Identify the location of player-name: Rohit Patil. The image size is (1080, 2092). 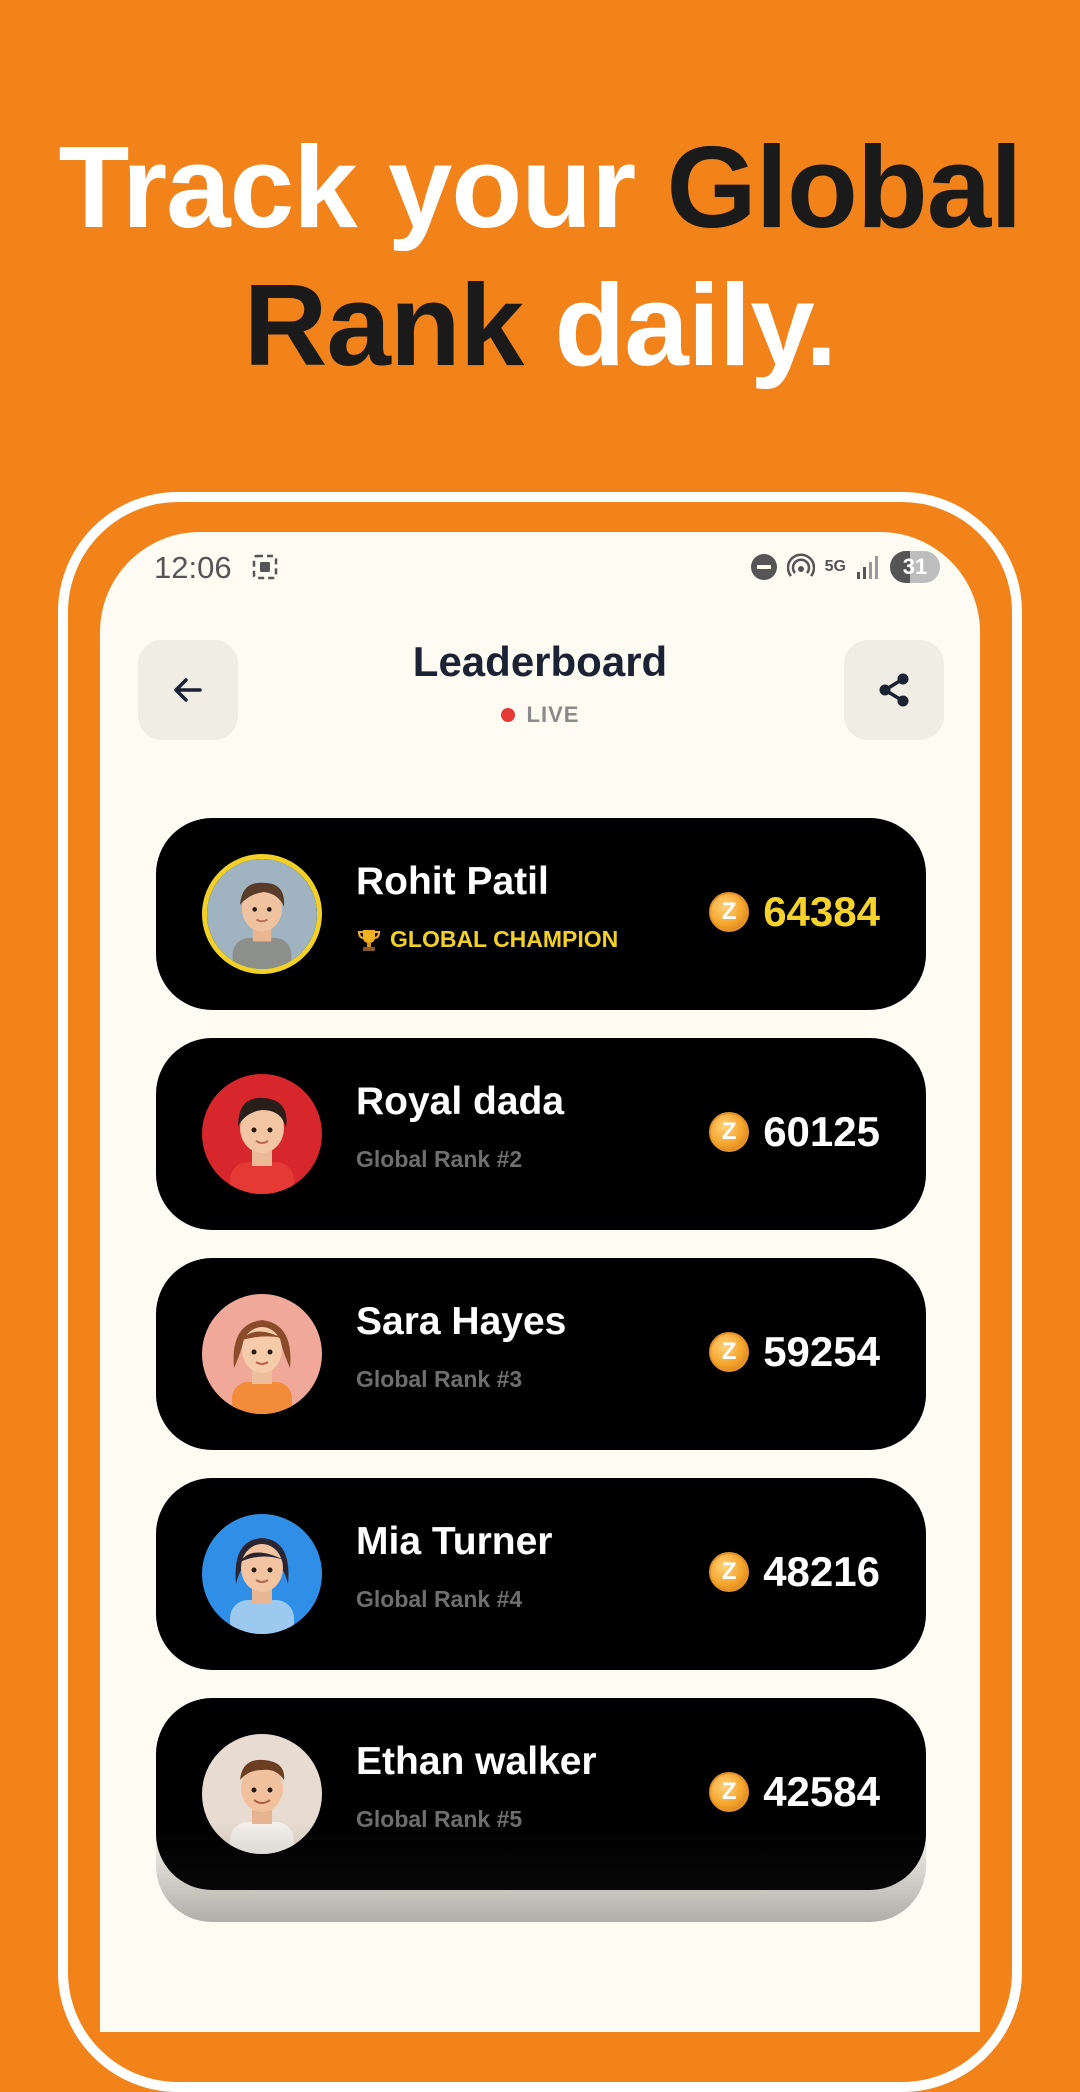
(452, 881).